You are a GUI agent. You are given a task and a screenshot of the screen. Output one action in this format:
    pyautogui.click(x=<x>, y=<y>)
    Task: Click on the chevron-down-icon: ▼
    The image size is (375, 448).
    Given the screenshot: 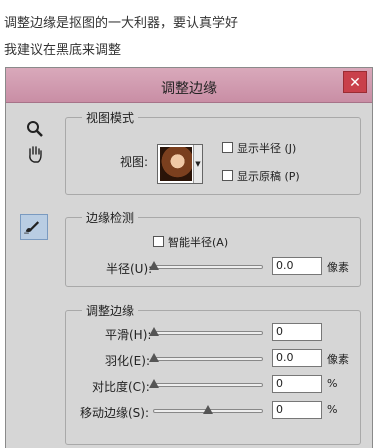 What is the action you would take?
    pyautogui.click(x=197, y=164)
    